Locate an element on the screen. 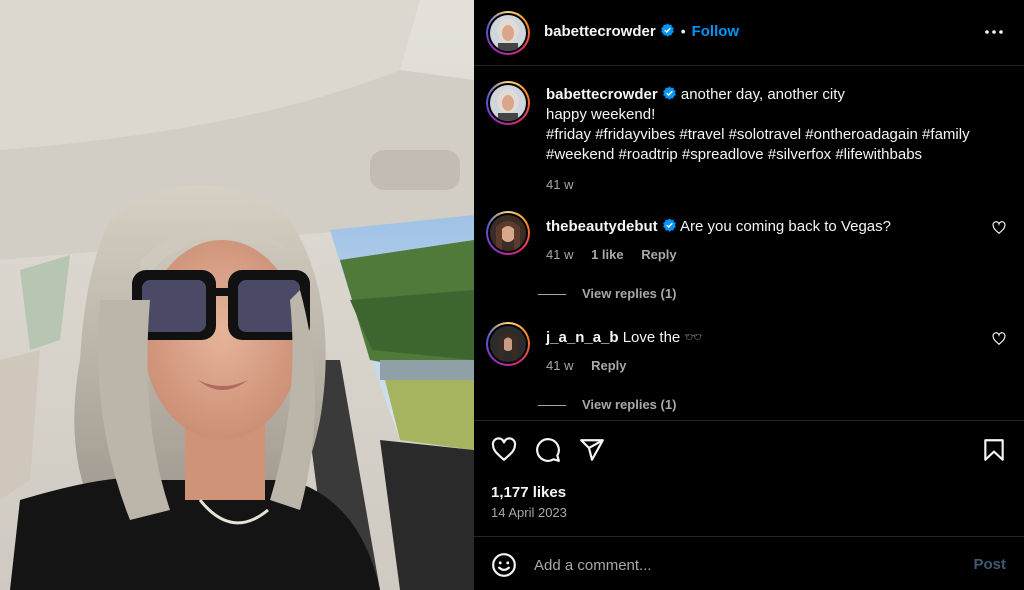 This screenshot has height=590, width=1024. caption-meta: 41 w is located at coordinates (761, 185).